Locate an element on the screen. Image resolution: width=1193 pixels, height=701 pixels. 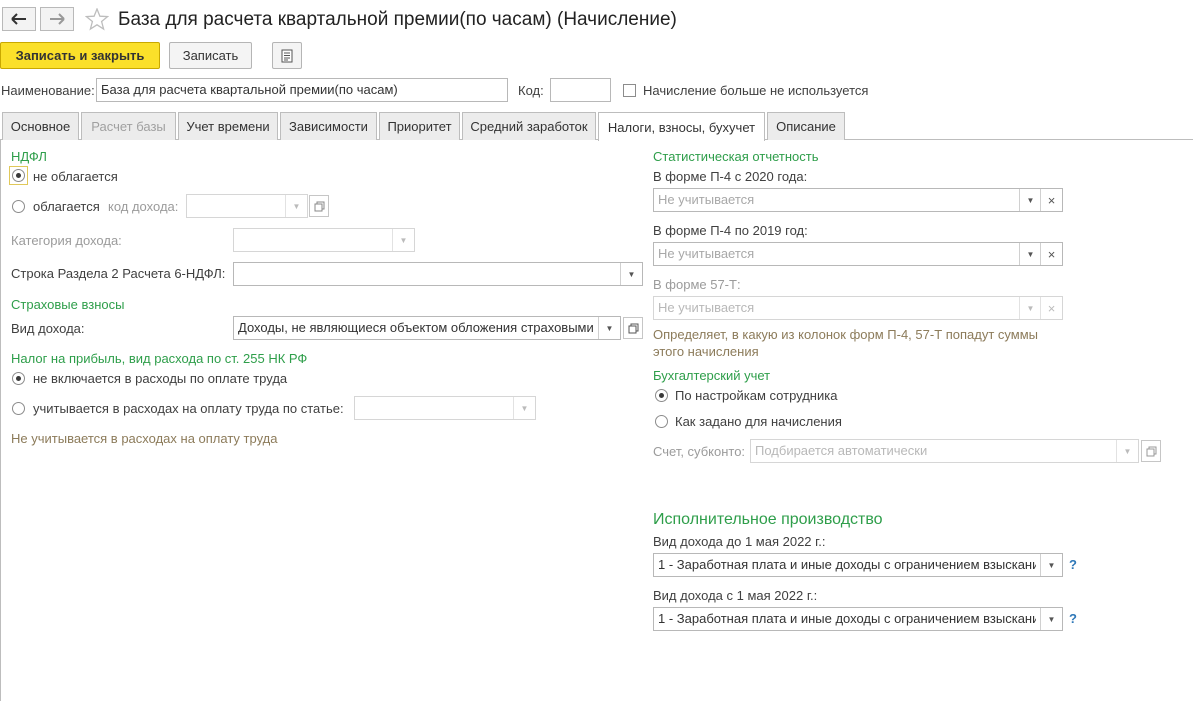
profit-tax-not-included-radio is located at coordinates (18, 378).